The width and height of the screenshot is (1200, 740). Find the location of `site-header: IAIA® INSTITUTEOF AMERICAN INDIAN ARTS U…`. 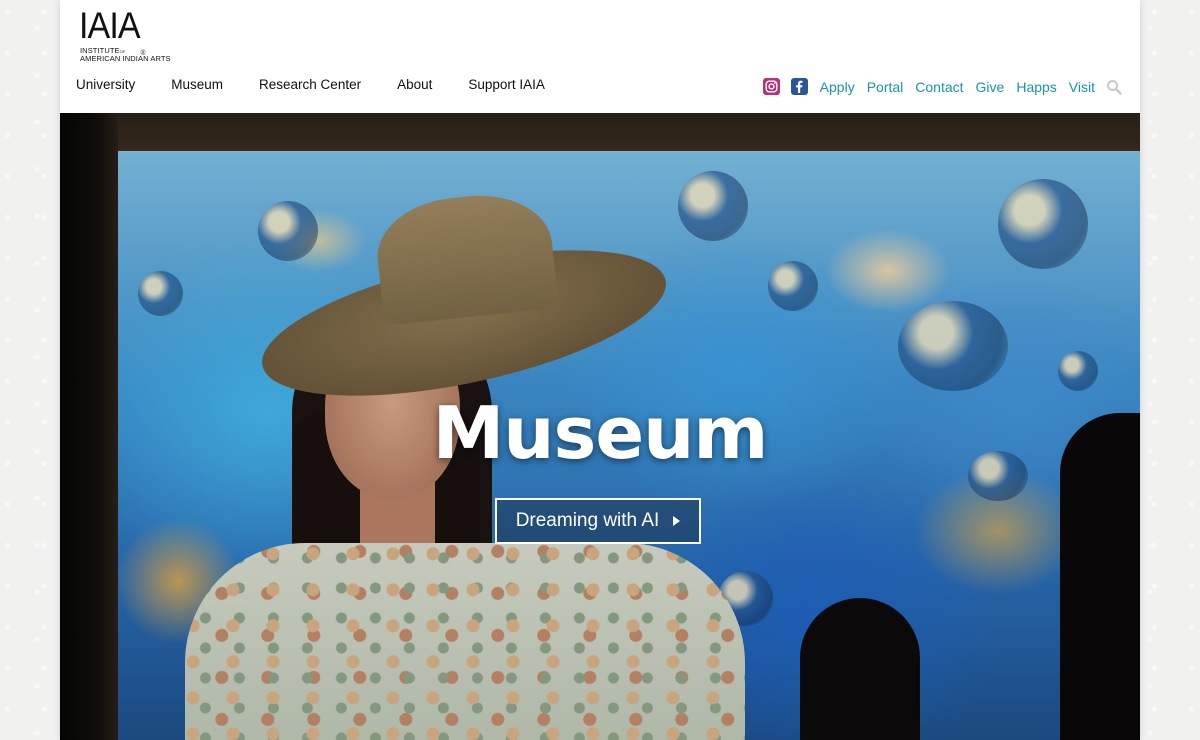

site-header: IAIA® INSTITUTEOF AMERICAN INDIAN ARTS U… is located at coordinates (600, 56).